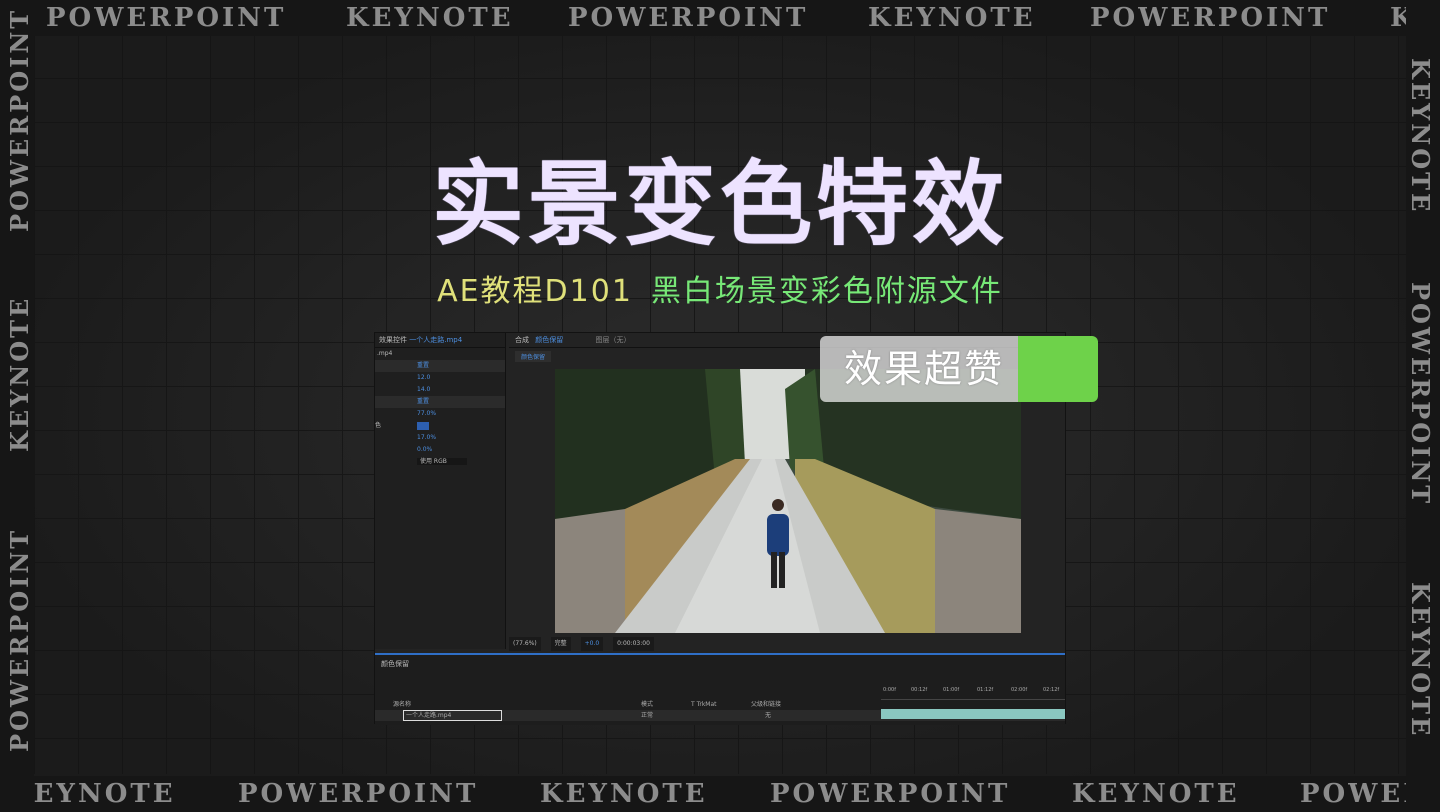  I want to click on subtitle: AE教程D101 黑白场景变彩色附源文件, so click(720, 288).